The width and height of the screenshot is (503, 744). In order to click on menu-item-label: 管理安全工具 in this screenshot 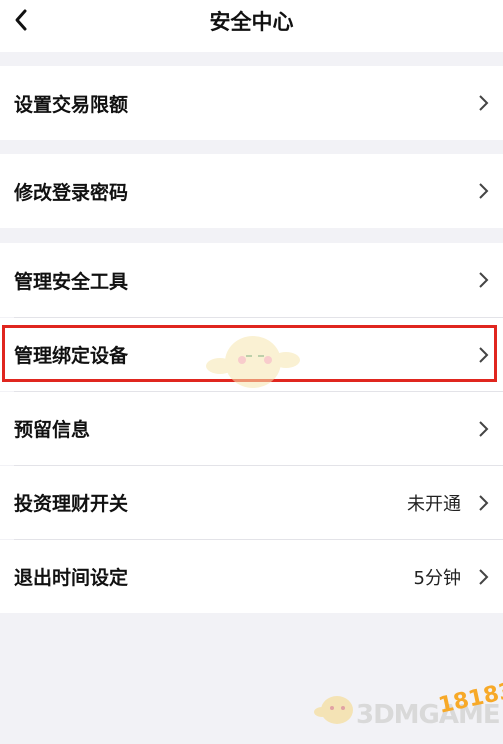, I will do `click(71, 281)`.